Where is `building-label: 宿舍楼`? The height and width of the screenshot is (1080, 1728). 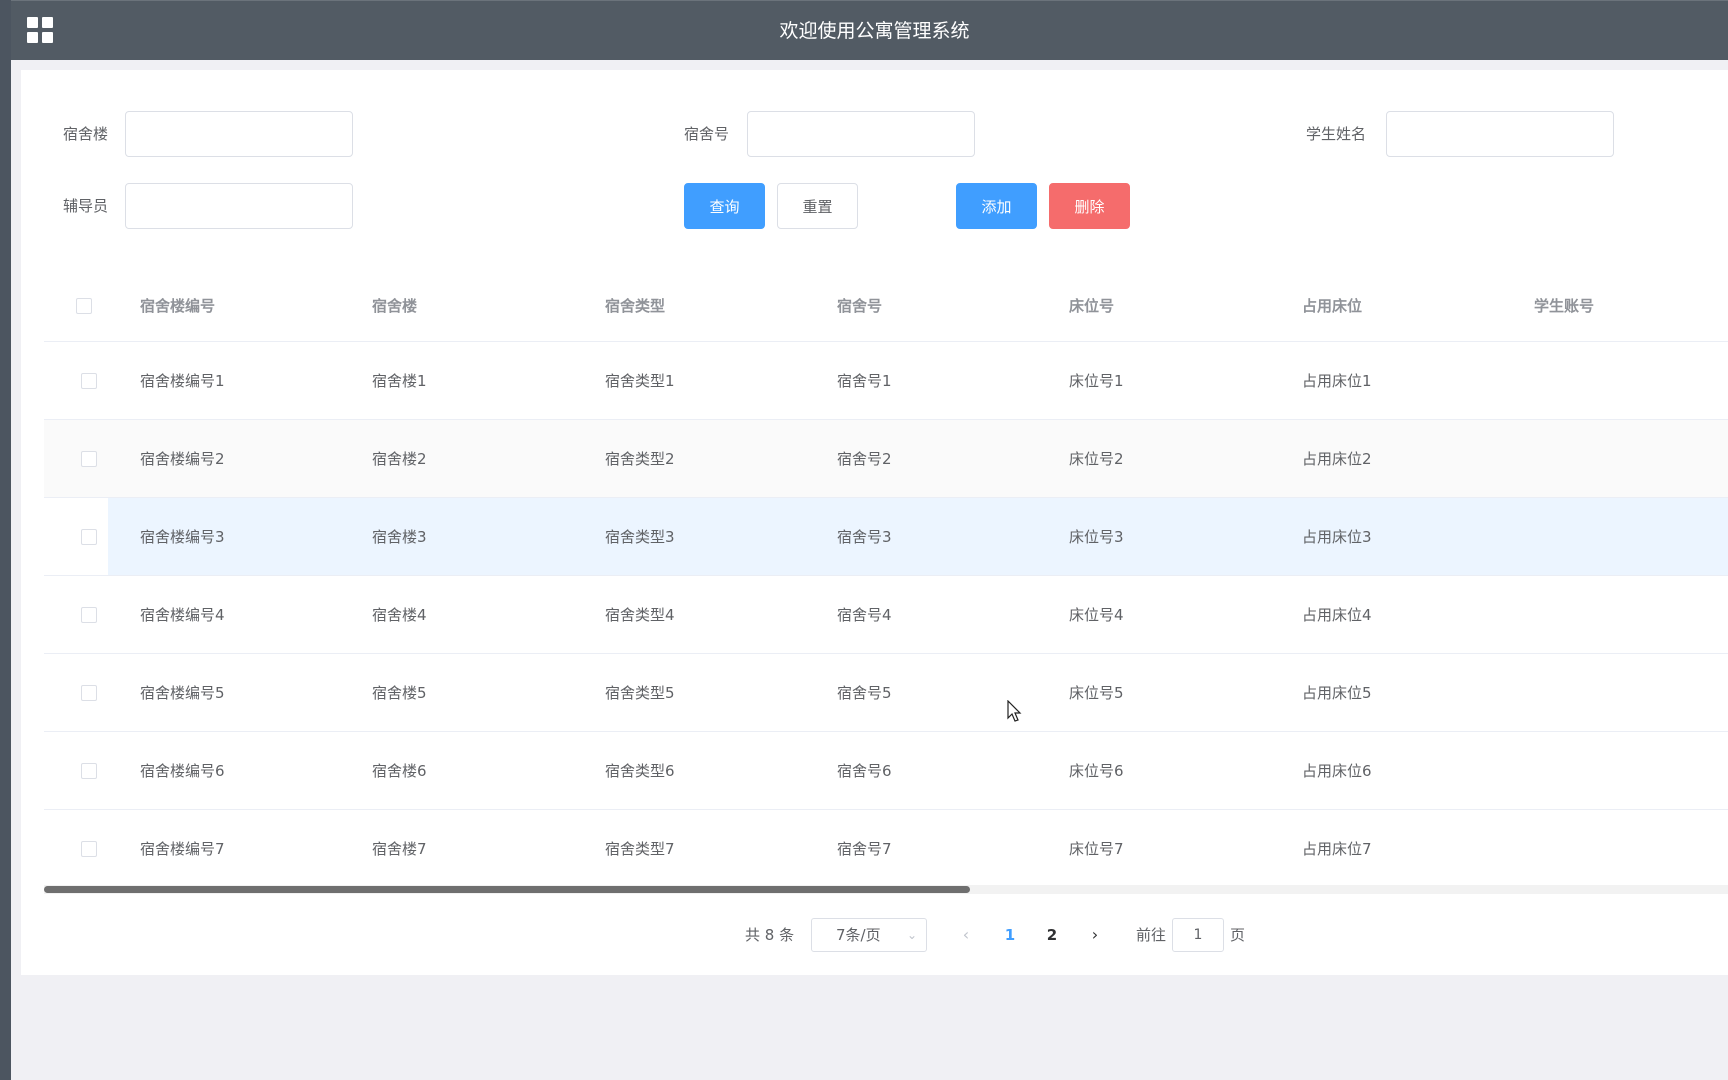 building-label: 宿舍楼 is located at coordinates (86, 134).